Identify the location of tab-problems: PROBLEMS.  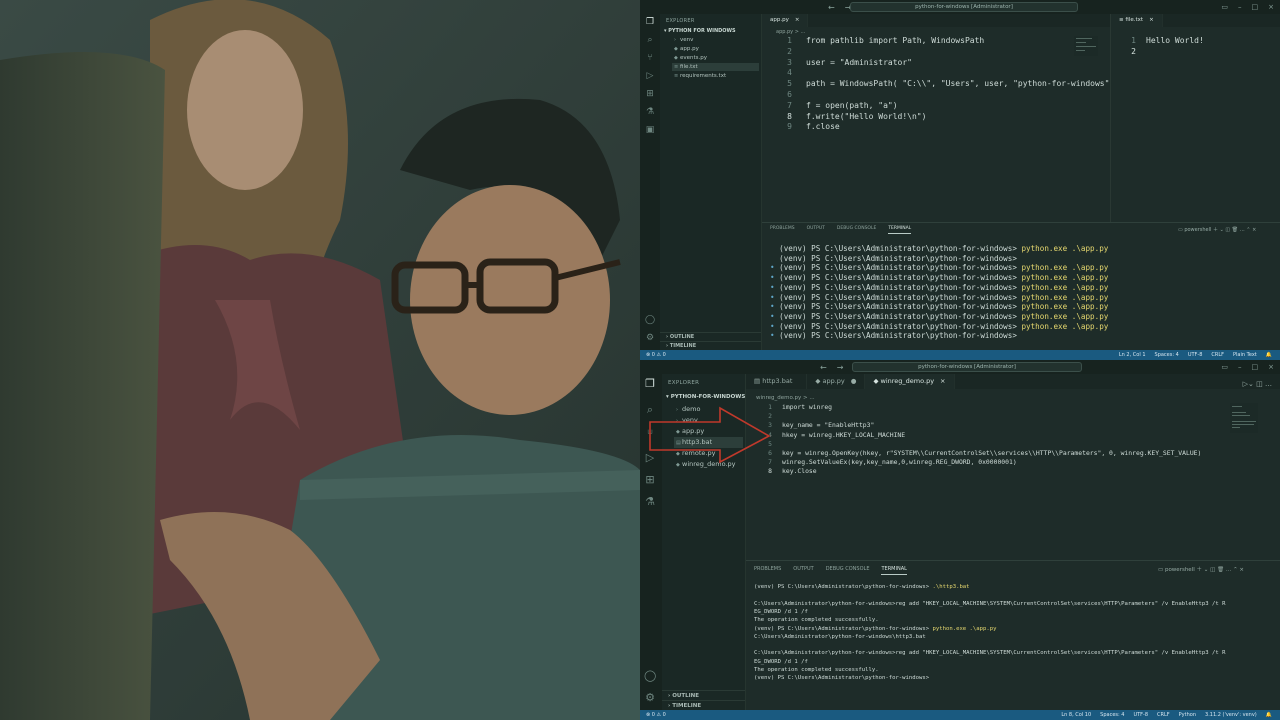
(767, 570).